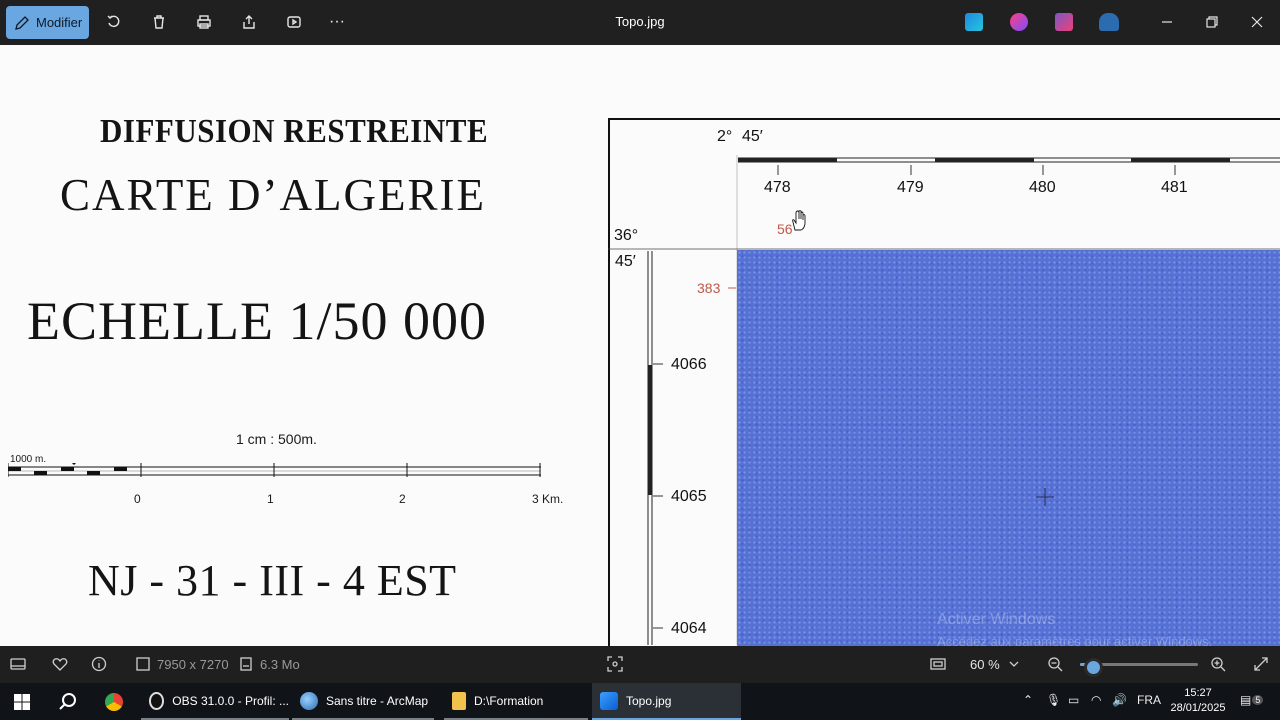 The image size is (1280, 720). Describe the element at coordinates (294, 130) in the screenshot. I see `map-restriction-header: DIFFUSION RESTREINTE` at that location.